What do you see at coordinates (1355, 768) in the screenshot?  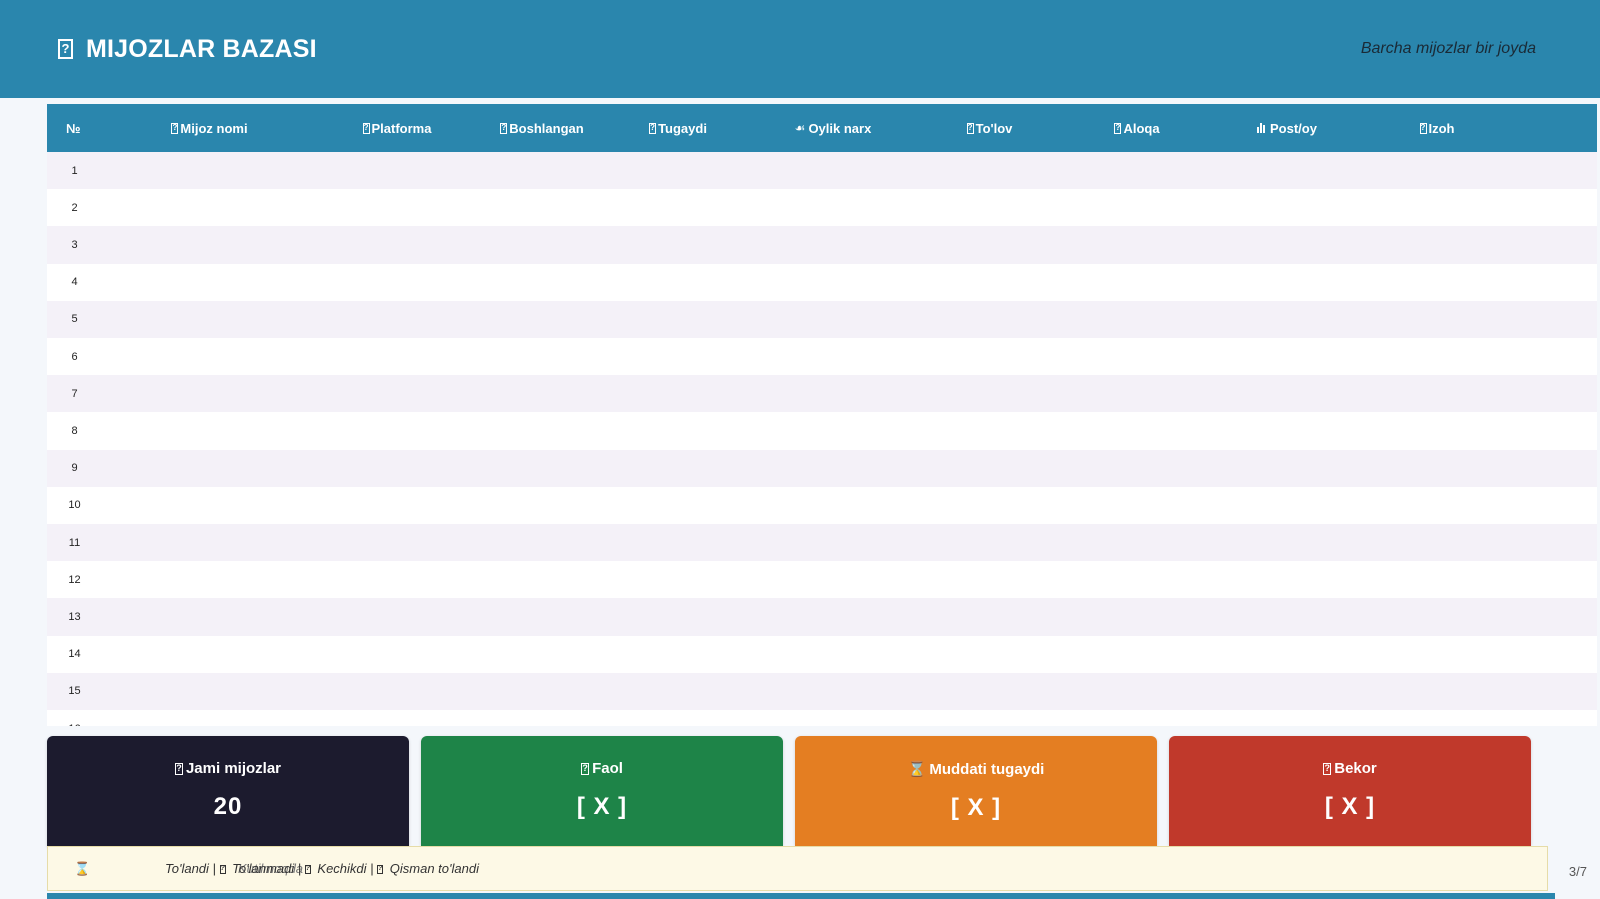 I see `card-label: Bekor` at bounding box center [1355, 768].